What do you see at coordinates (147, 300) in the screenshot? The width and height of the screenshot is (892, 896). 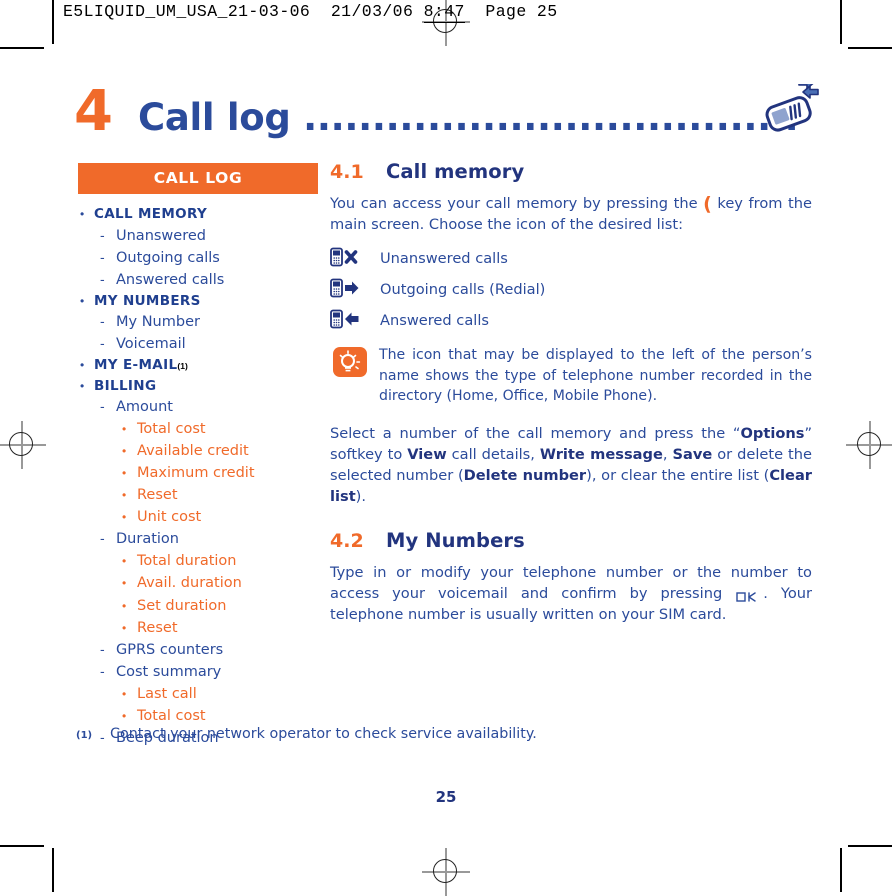 I see `sidebar-item-label: MY NUMBERS` at bounding box center [147, 300].